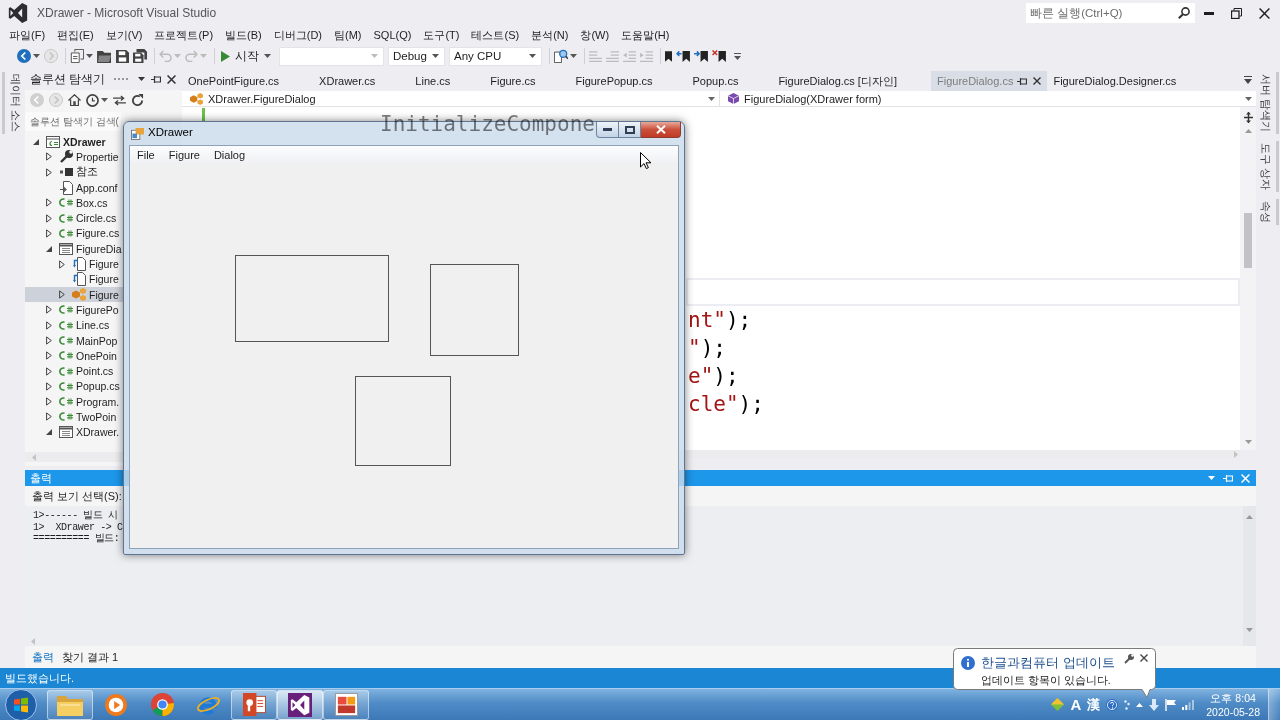 Image resolution: width=1280 pixels, height=720 pixels. What do you see at coordinates (162, 704) in the screenshot?
I see `wheel-logo-icon` at bounding box center [162, 704].